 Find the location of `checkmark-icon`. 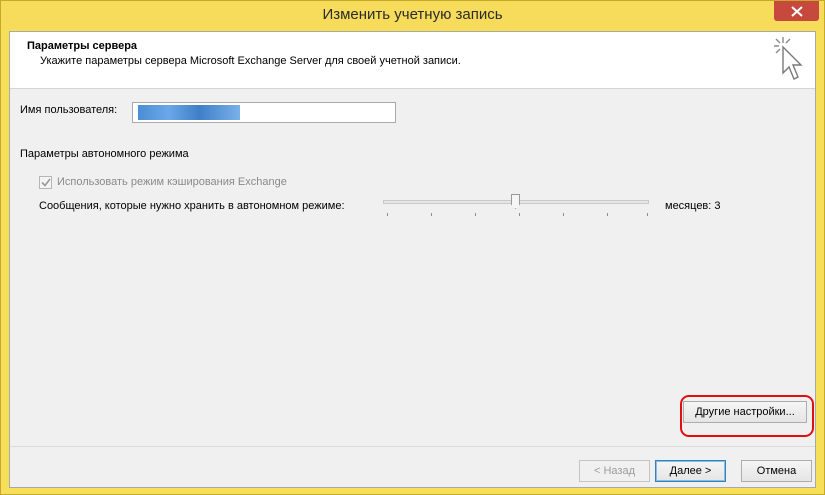

checkmark-icon is located at coordinates (45, 182).